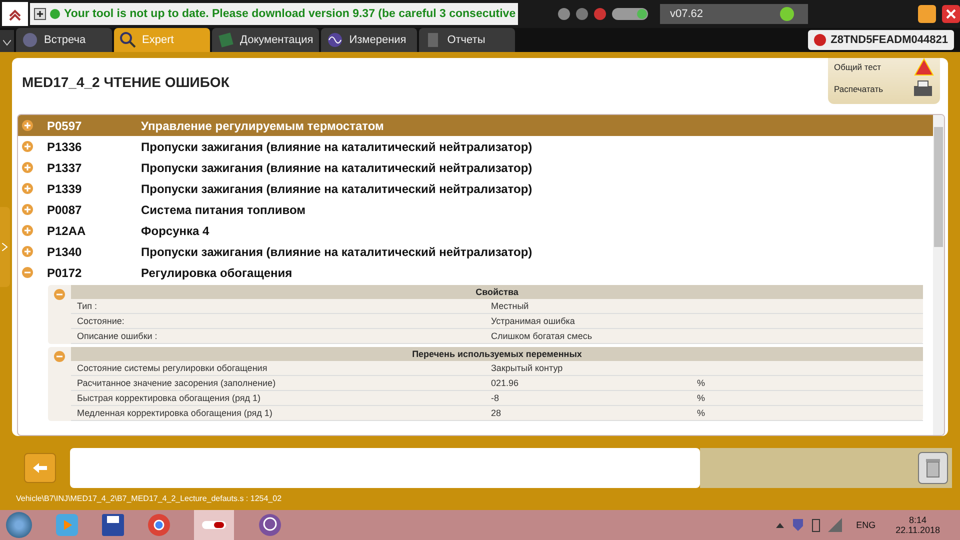  What do you see at coordinates (290, 14) in the screenshot?
I see `notification-text: Your tool is not up to date. Please download version 9.37 (be careful 3 consecutive` at bounding box center [290, 14].